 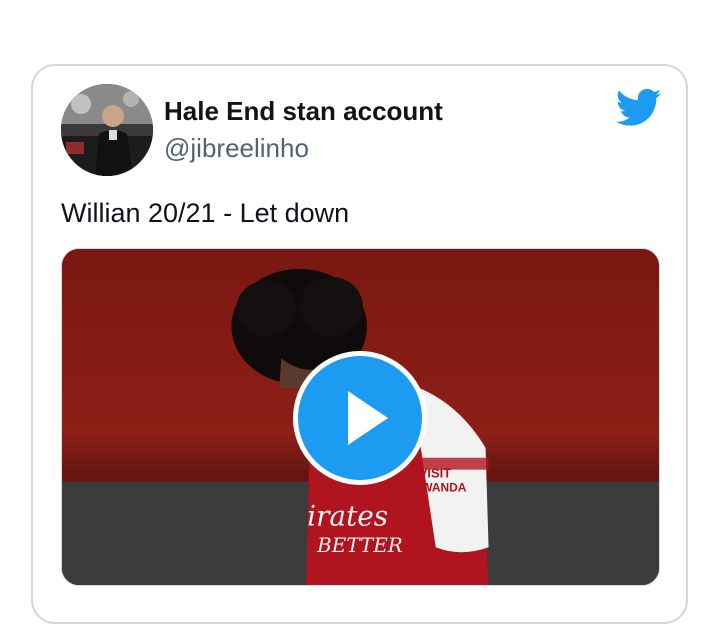 What do you see at coordinates (303, 111) in the screenshot?
I see `display-name: Hale End stan account` at bounding box center [303, 111].